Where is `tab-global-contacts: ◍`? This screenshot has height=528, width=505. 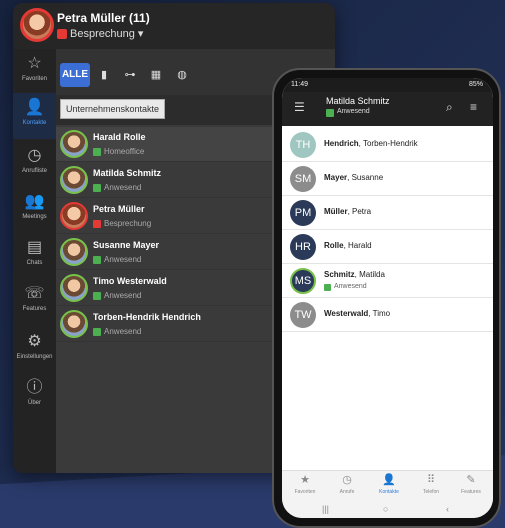 tab-global-contacts: ◍ is located at coordinates (182, 75).